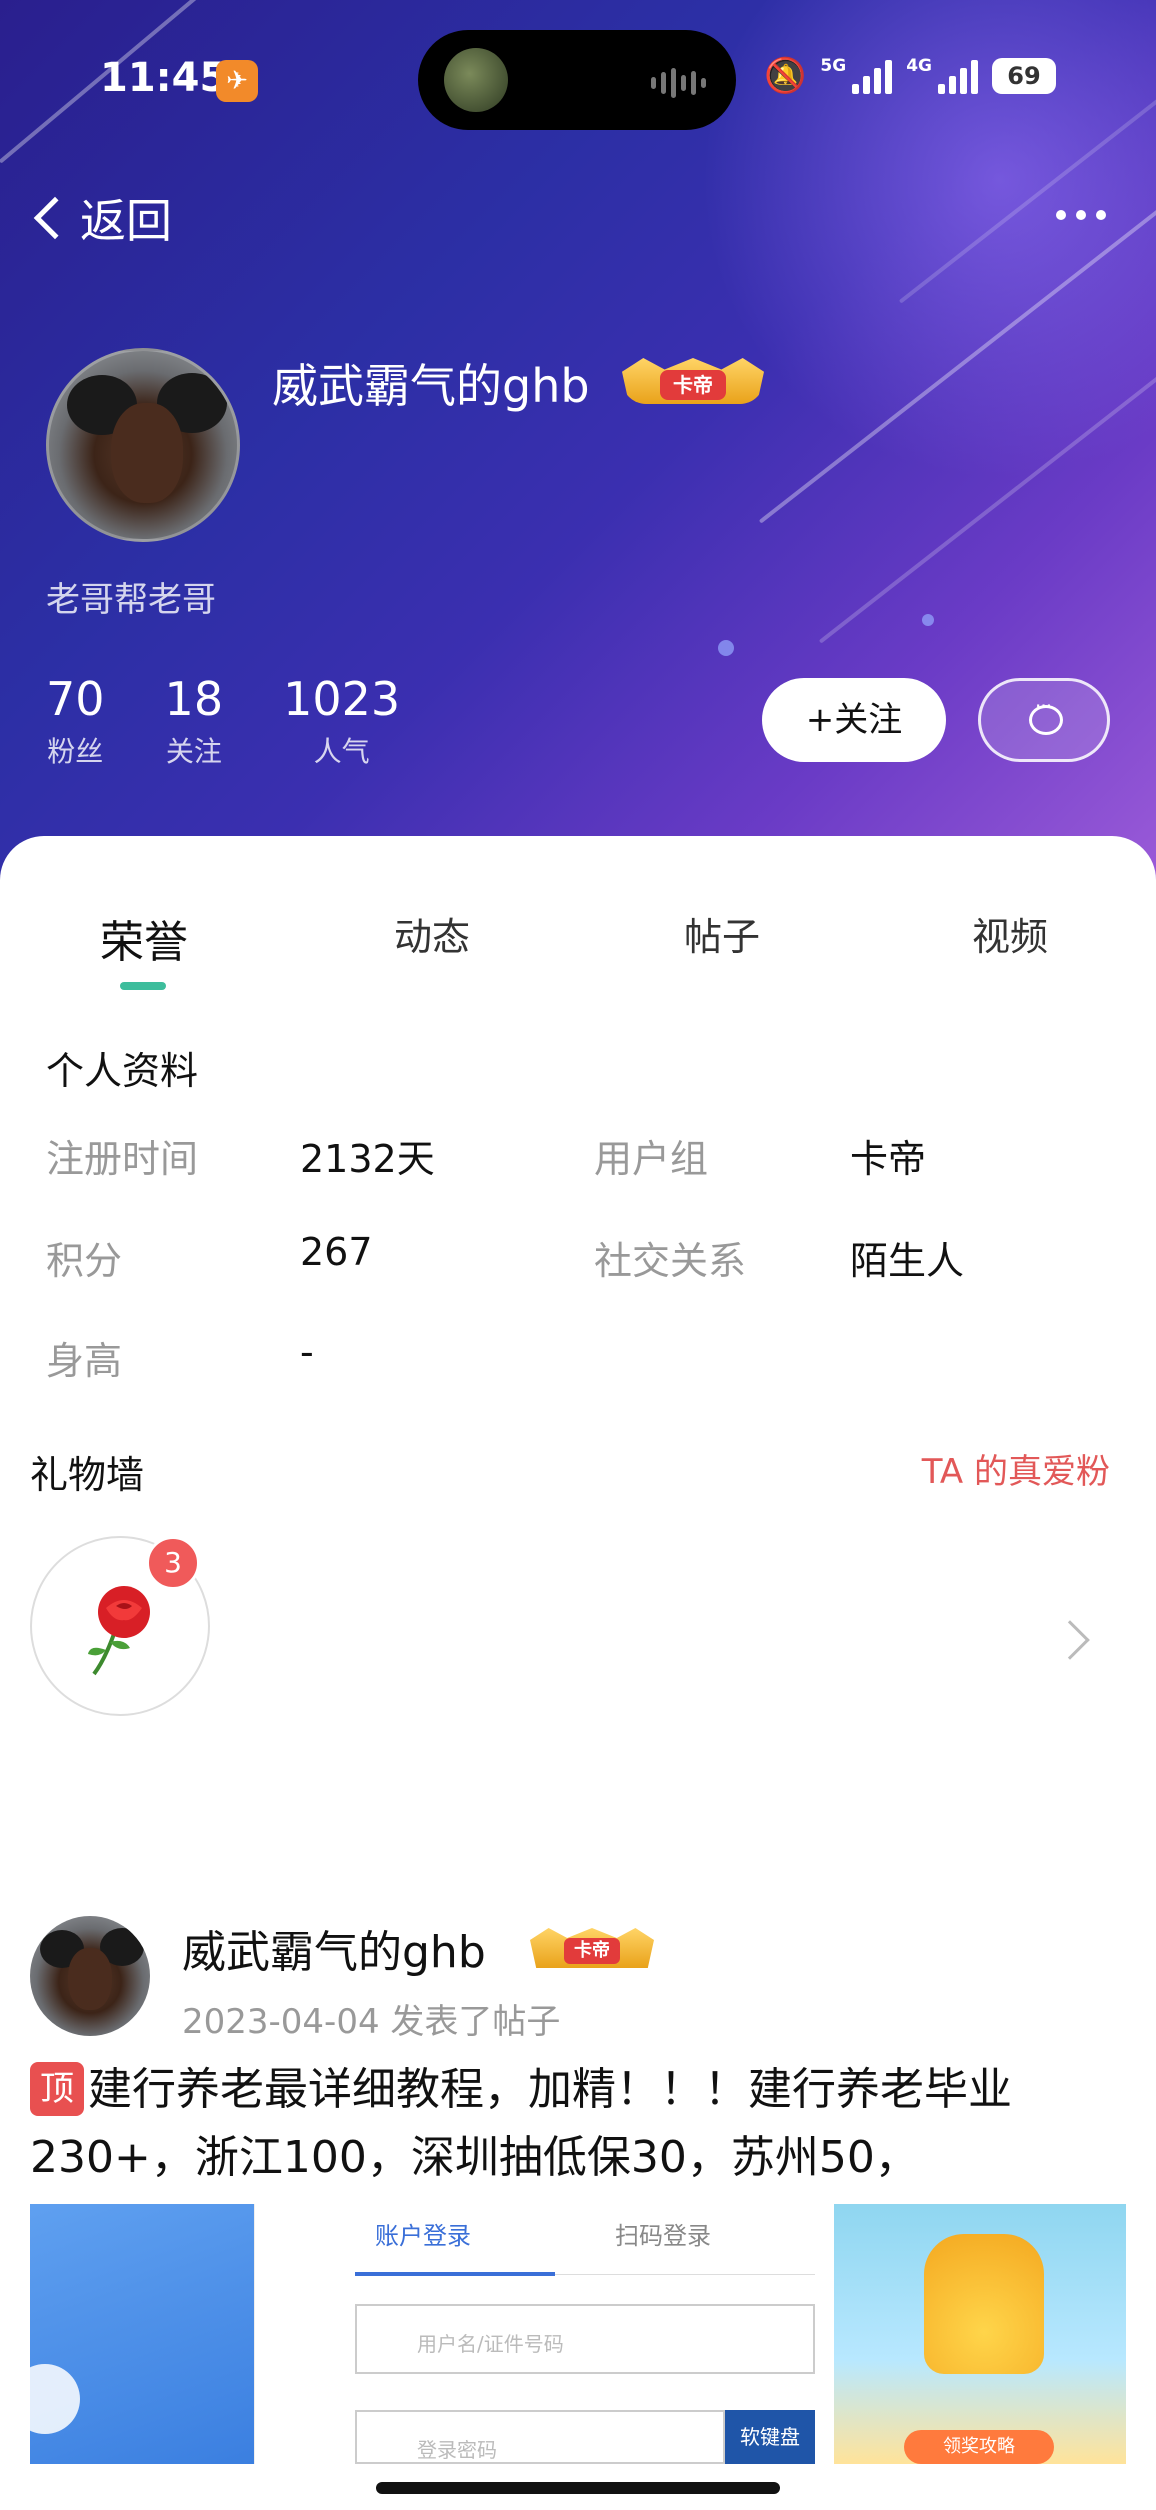 The image size is (1156, 2510). Describe the element at coordinates (55, 218) in the screenshot. I see `chevron-left-icon` at that location.